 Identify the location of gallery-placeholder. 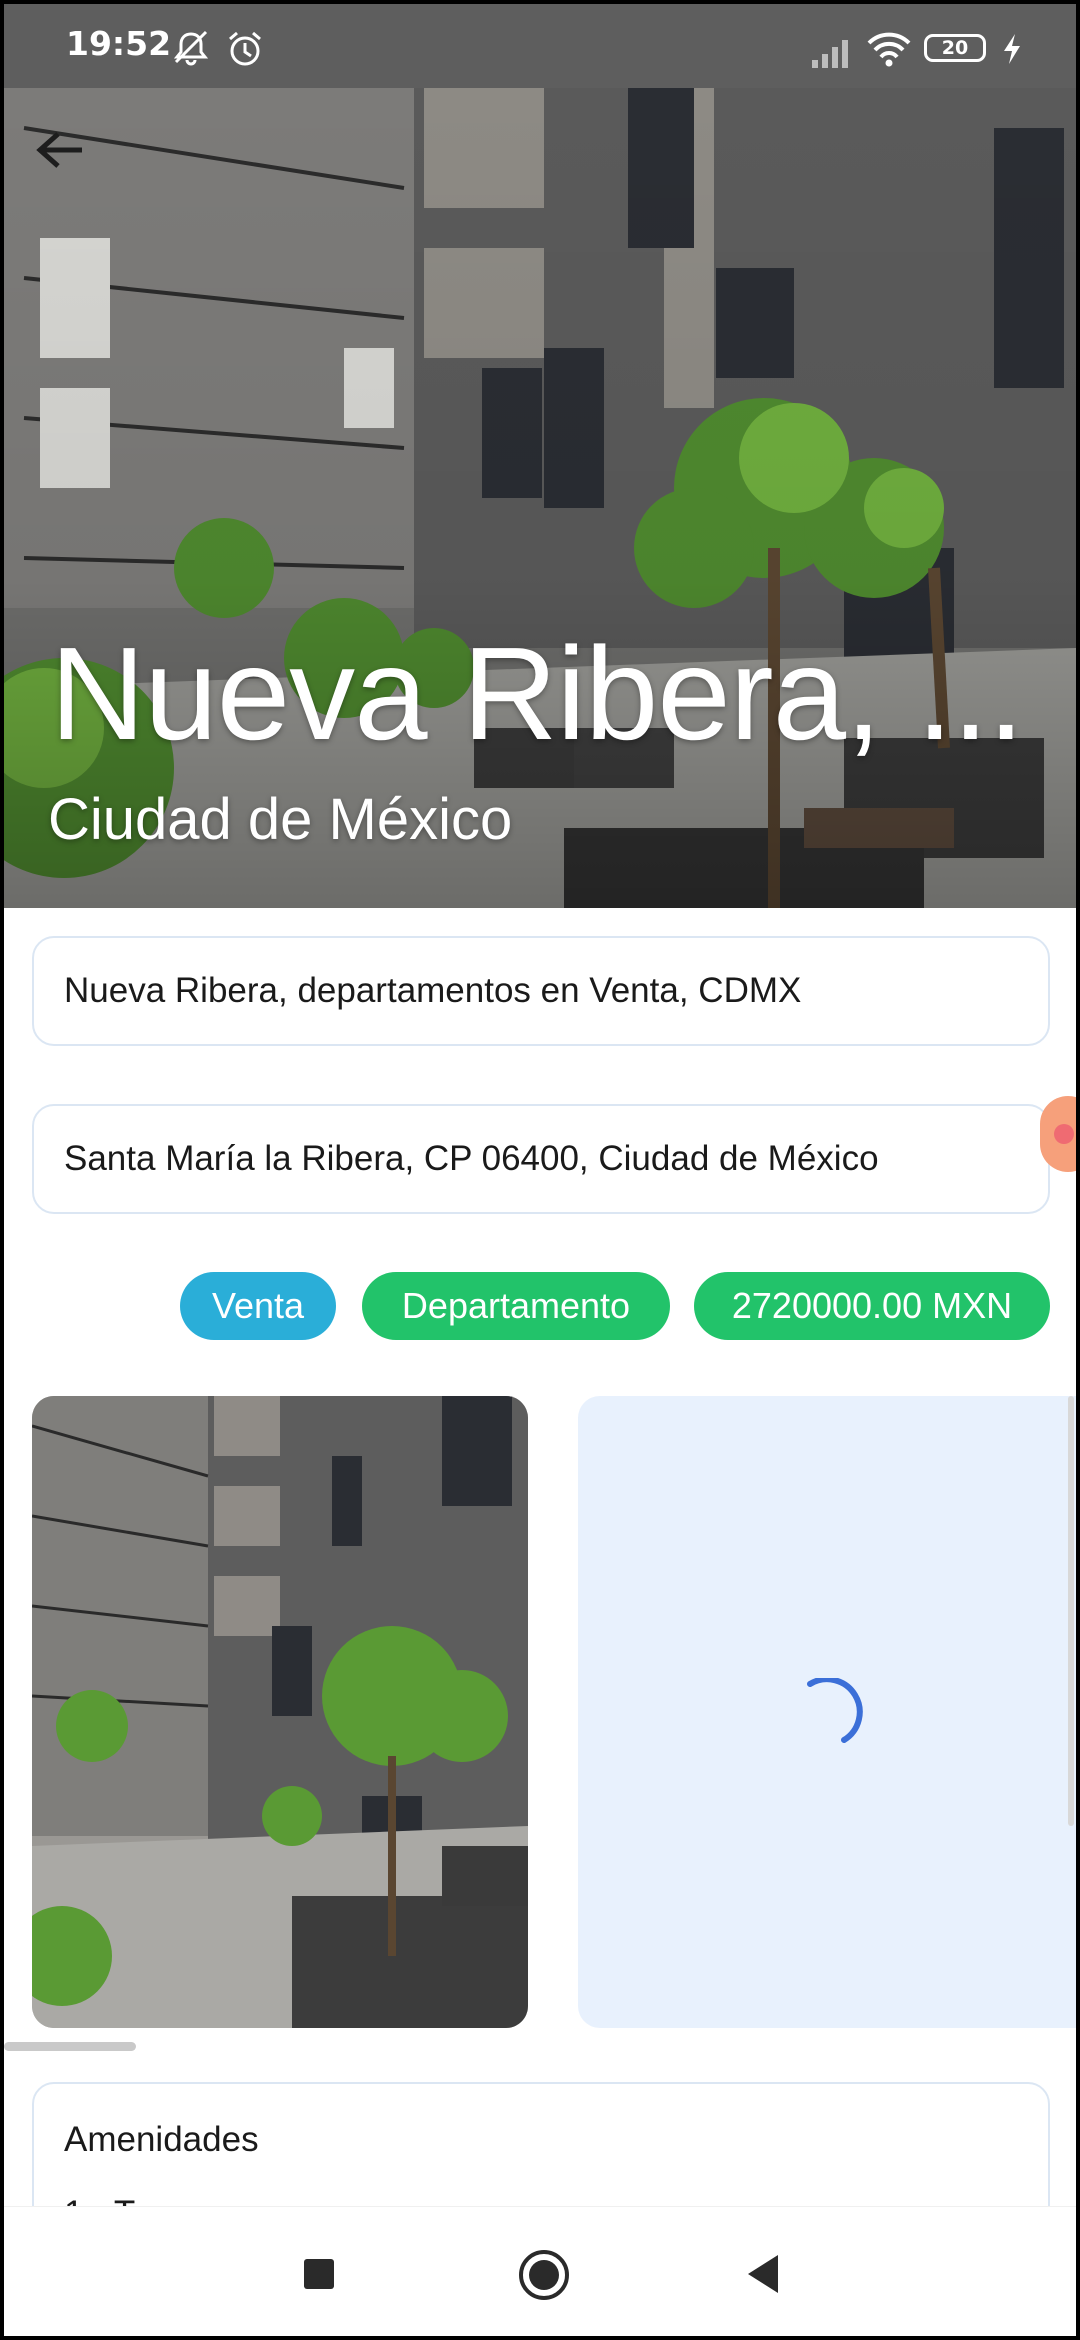
(827, 1712).